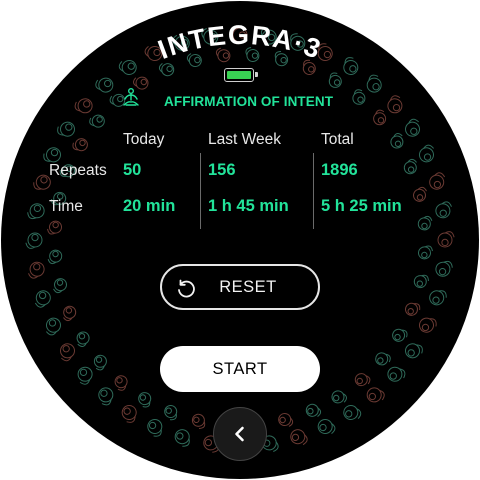 This screenshot has width=480, height=480. Describe the element at coordinates (249, 101) in the screenshot. I see `mode-title: AFFIRMATION OF INTENT` at that location.